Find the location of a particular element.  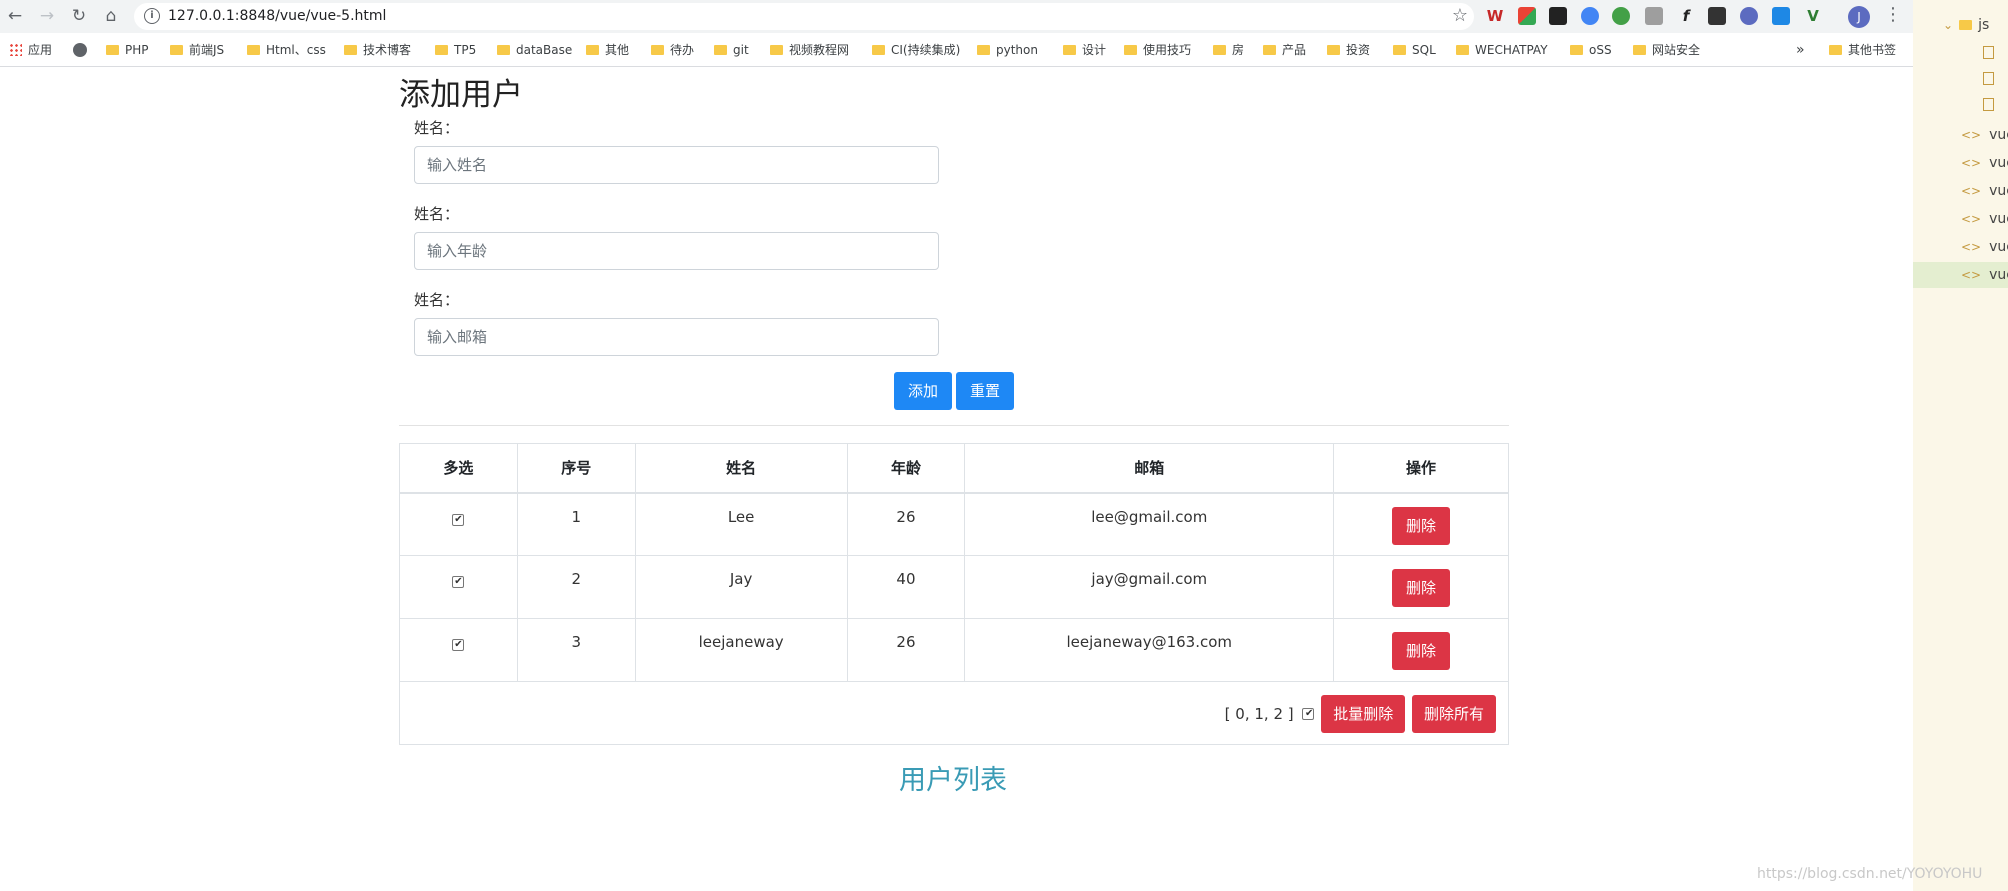

email-label: 姓名： is located at coordinates (437, 300).